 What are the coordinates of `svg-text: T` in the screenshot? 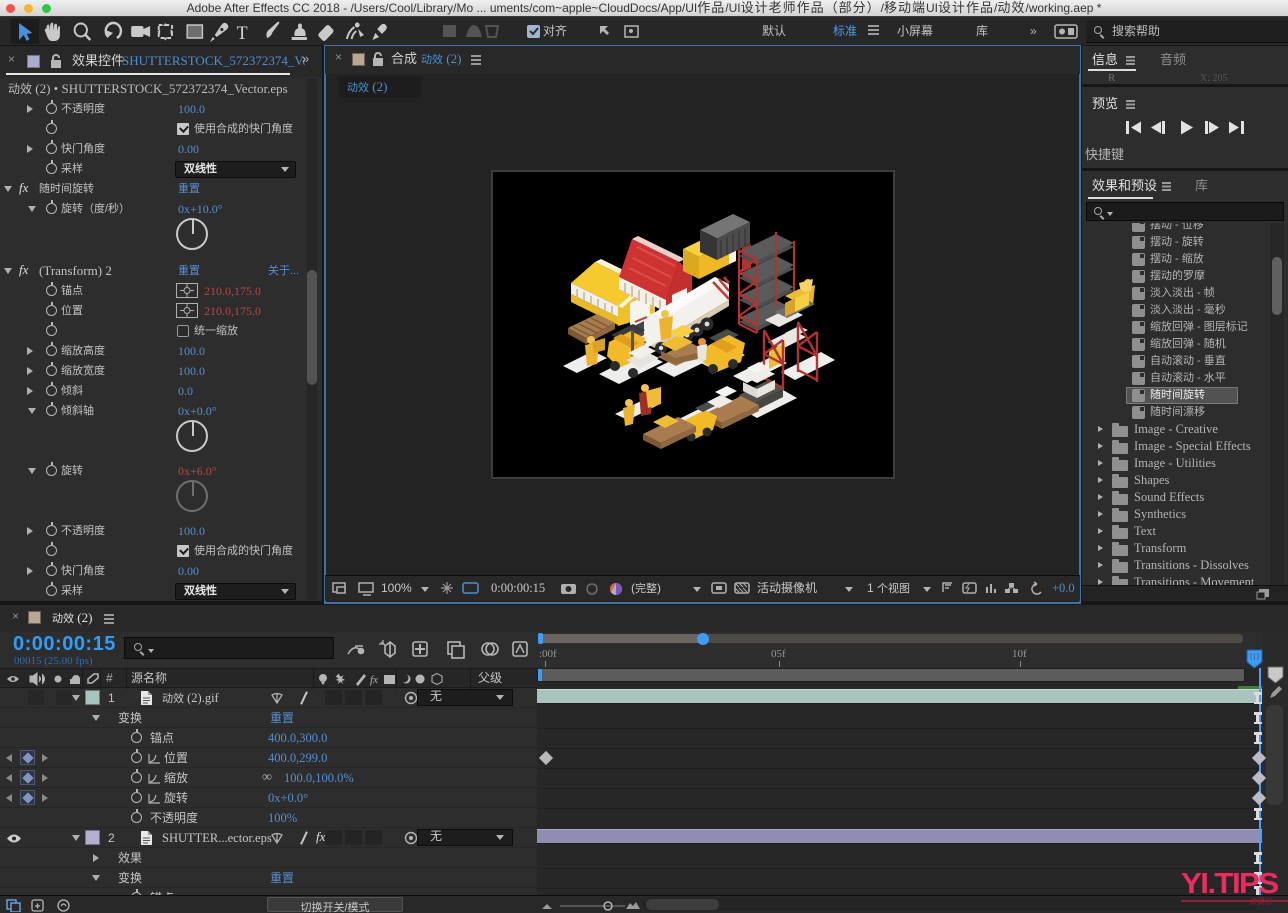 It's located at (242, 34).